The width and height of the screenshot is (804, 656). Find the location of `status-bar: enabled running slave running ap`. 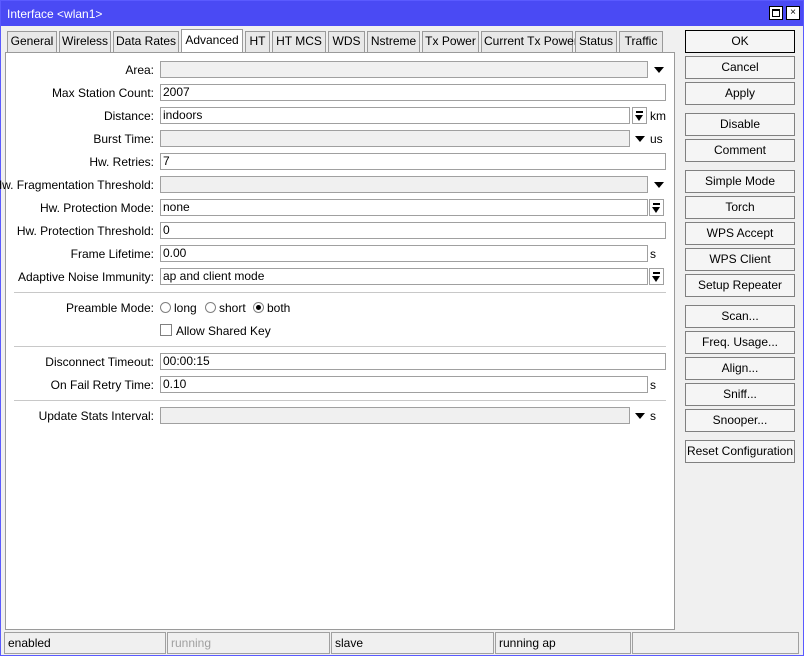

status-bar: enabled running slave running ap is located at coordinates (402, 643).